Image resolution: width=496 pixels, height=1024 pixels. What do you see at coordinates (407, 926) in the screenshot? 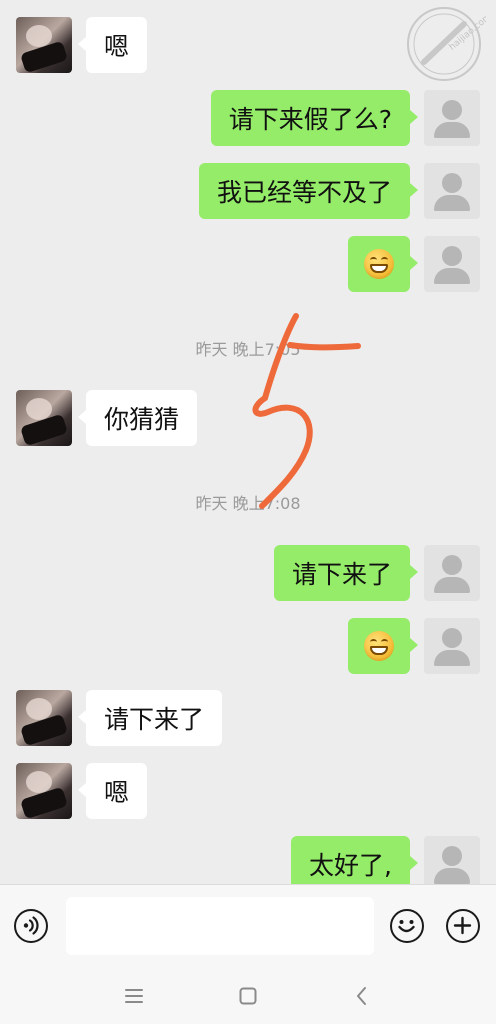
I see `emoji-icon` at bounding box center [407, 926].